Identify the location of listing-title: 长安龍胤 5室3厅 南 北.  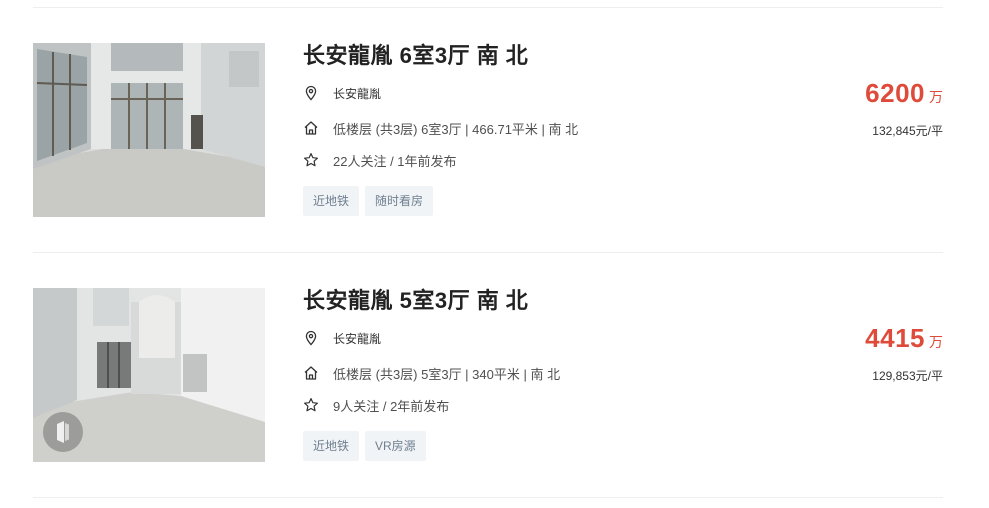
(415, 301).